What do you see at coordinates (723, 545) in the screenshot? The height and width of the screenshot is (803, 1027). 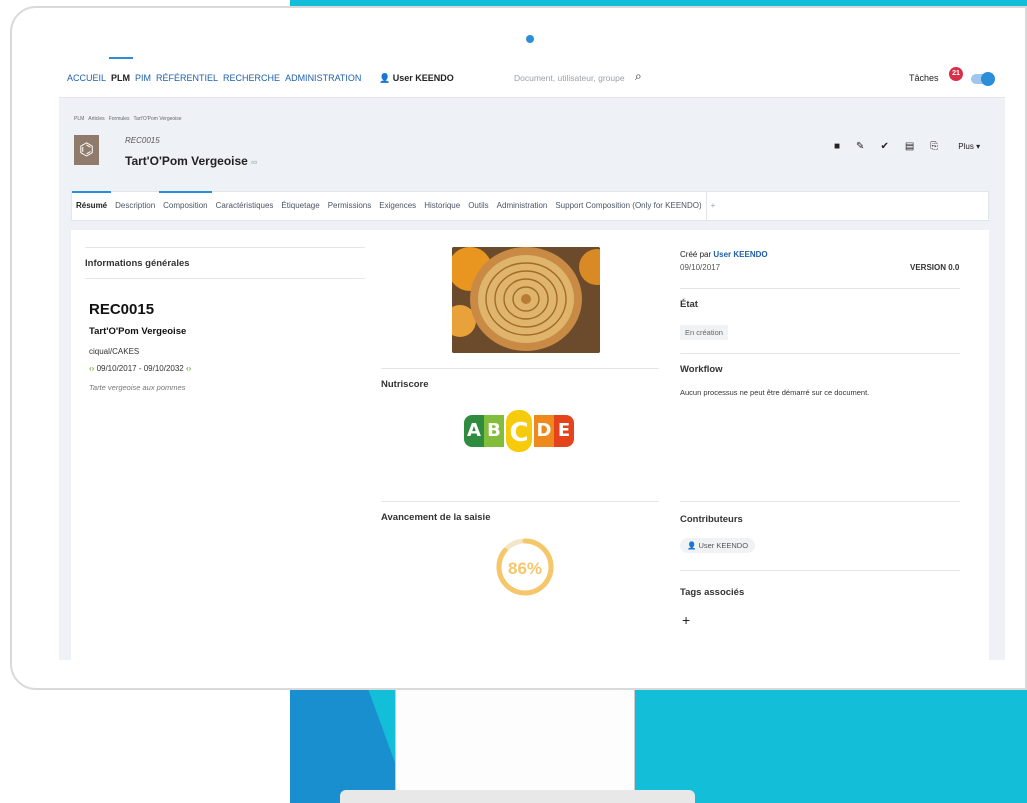 I see `contributor-name: User KEENDO` at bounding box center [723, 545].